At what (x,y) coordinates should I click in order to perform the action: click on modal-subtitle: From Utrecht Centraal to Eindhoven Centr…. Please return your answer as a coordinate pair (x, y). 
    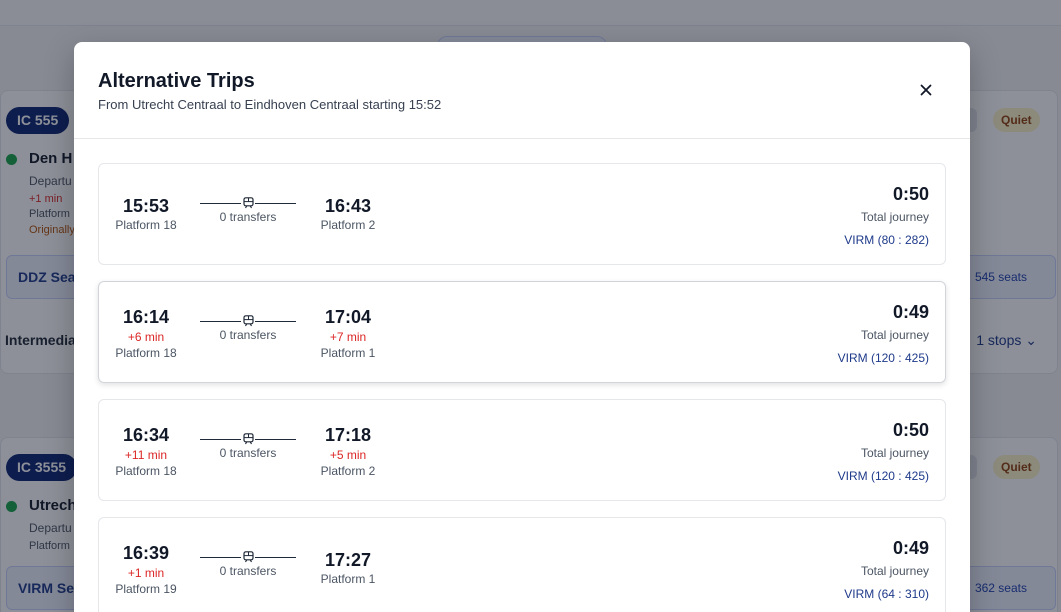
    Looking at the image, I should click on (270, 104).